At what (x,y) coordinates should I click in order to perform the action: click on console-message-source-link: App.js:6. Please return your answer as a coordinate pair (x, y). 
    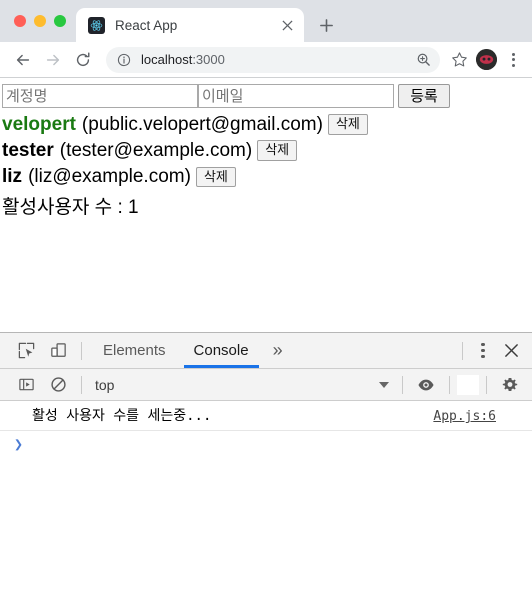
    Looking at the image, I should click on (478, 416).